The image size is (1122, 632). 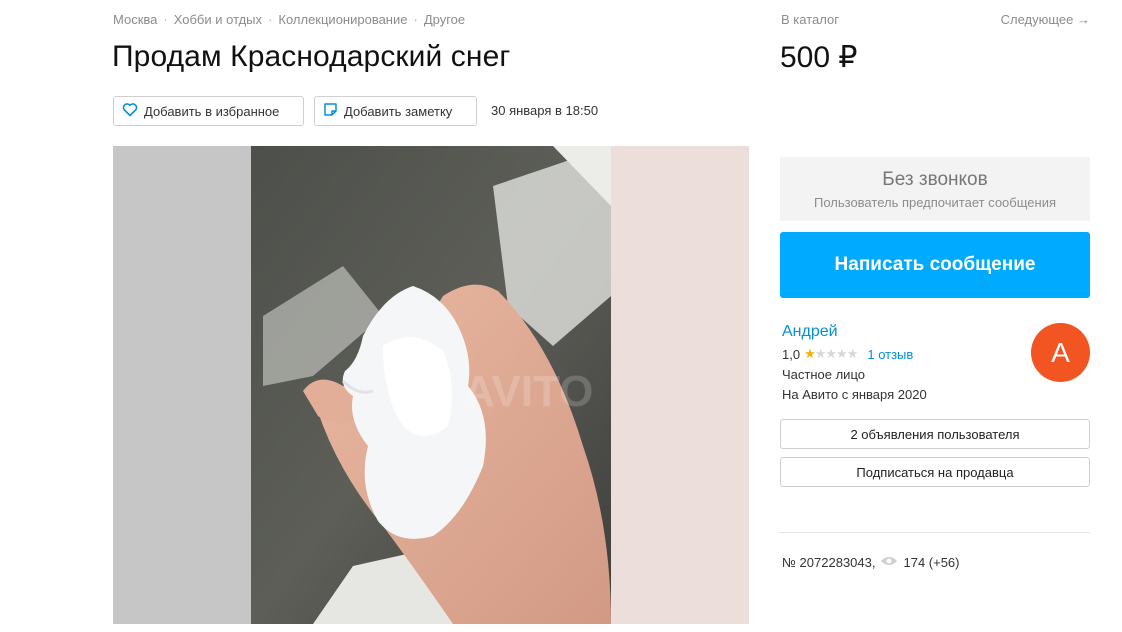 What do you see at coordinates (935, 472) in the screenshot?
I see `subscribe-seller-button: Подписаться на продавца` at bounding box center [935, 472].